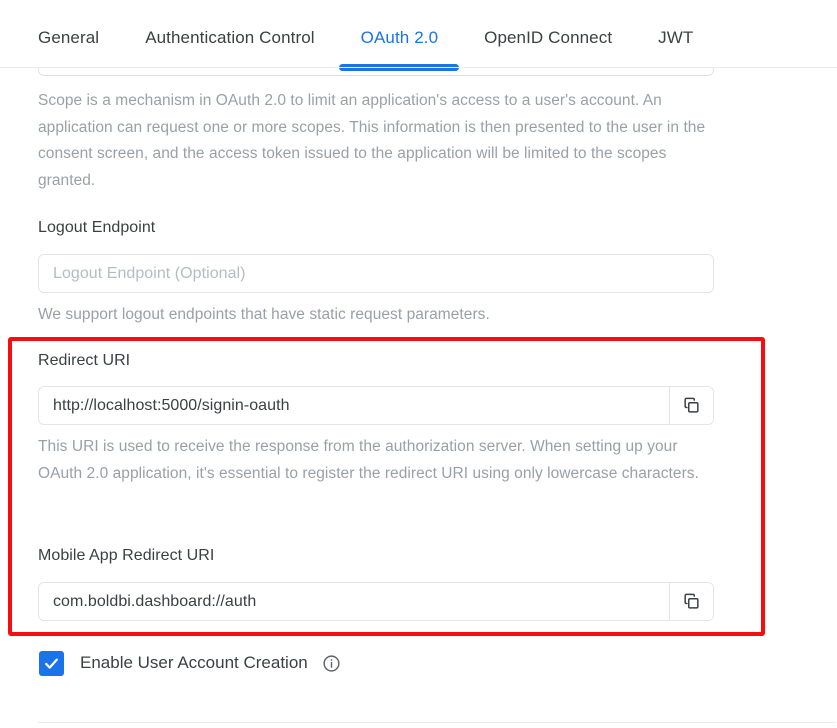 This screenshot has height=728, width=837. Describe the element at coordinates (126, 555) in the screenshot. I see `mobile-redirect-uri-label: Mobile App Redirect URI` at that location.